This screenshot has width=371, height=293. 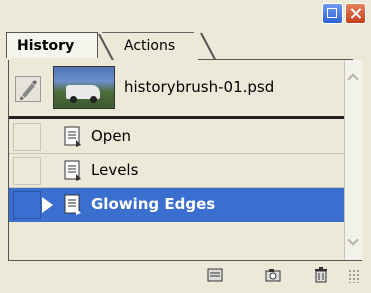 I want to click on camera-icon, so click(x=273, y=275).